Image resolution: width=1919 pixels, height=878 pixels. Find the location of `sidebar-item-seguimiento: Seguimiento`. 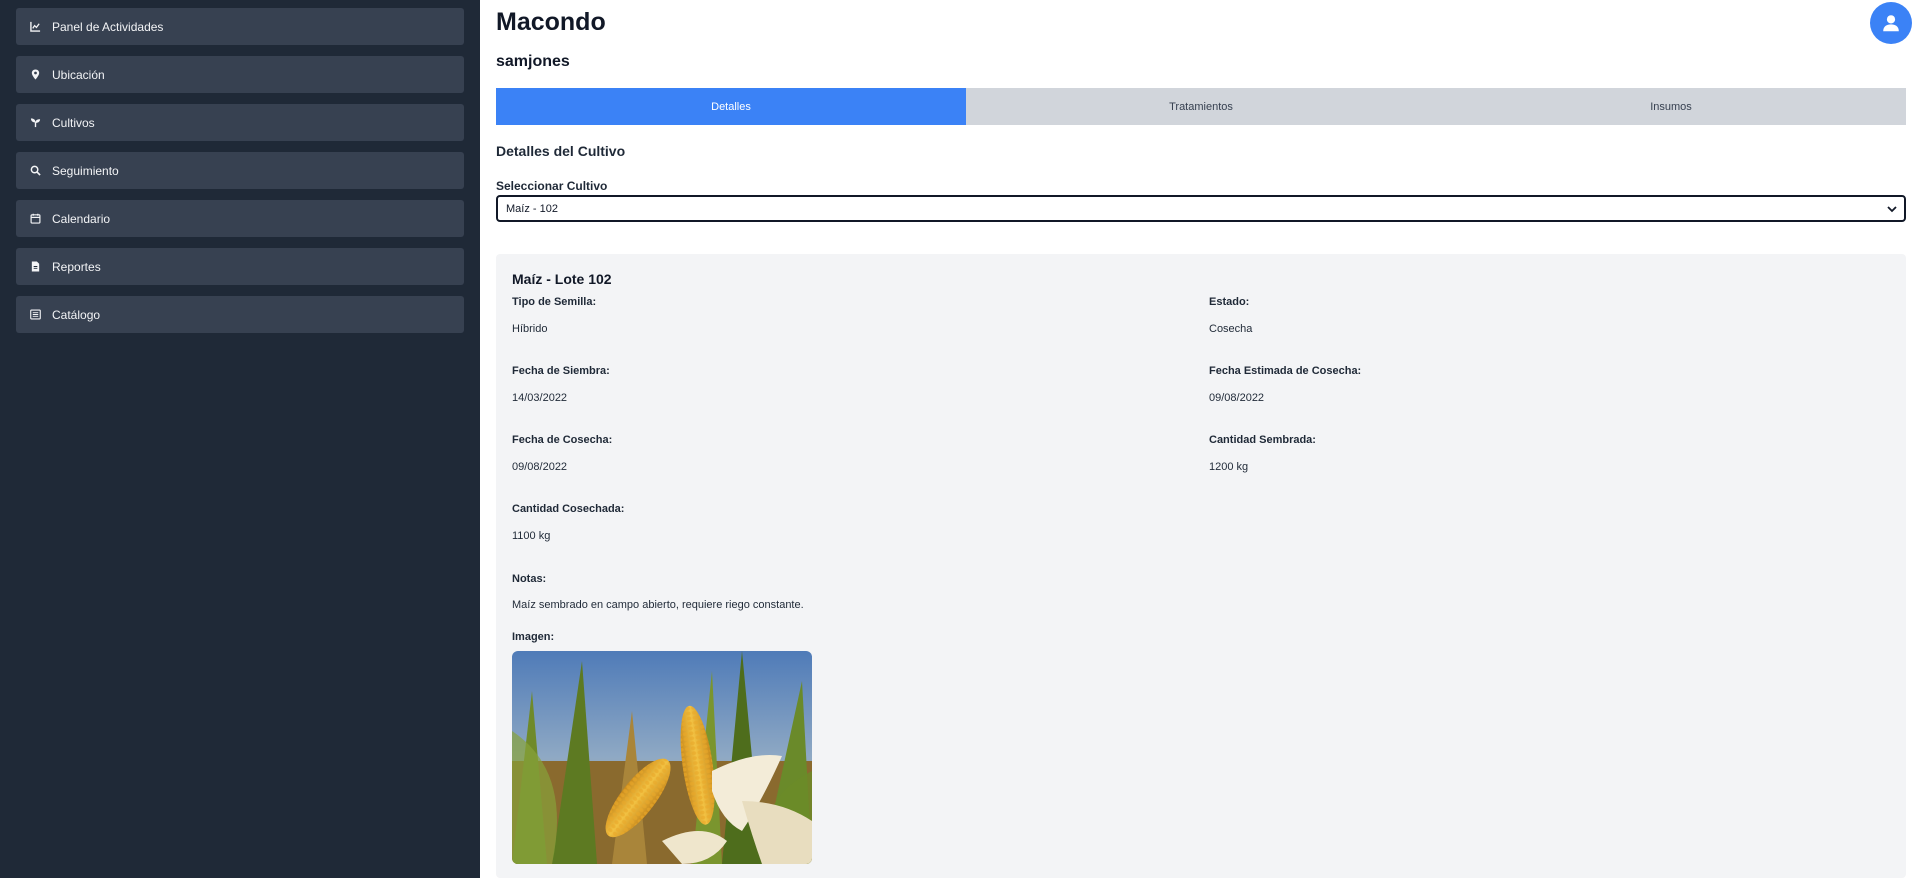

sidebar-item-seguimiento: Seguimiento is located at coordinates (240, 170).